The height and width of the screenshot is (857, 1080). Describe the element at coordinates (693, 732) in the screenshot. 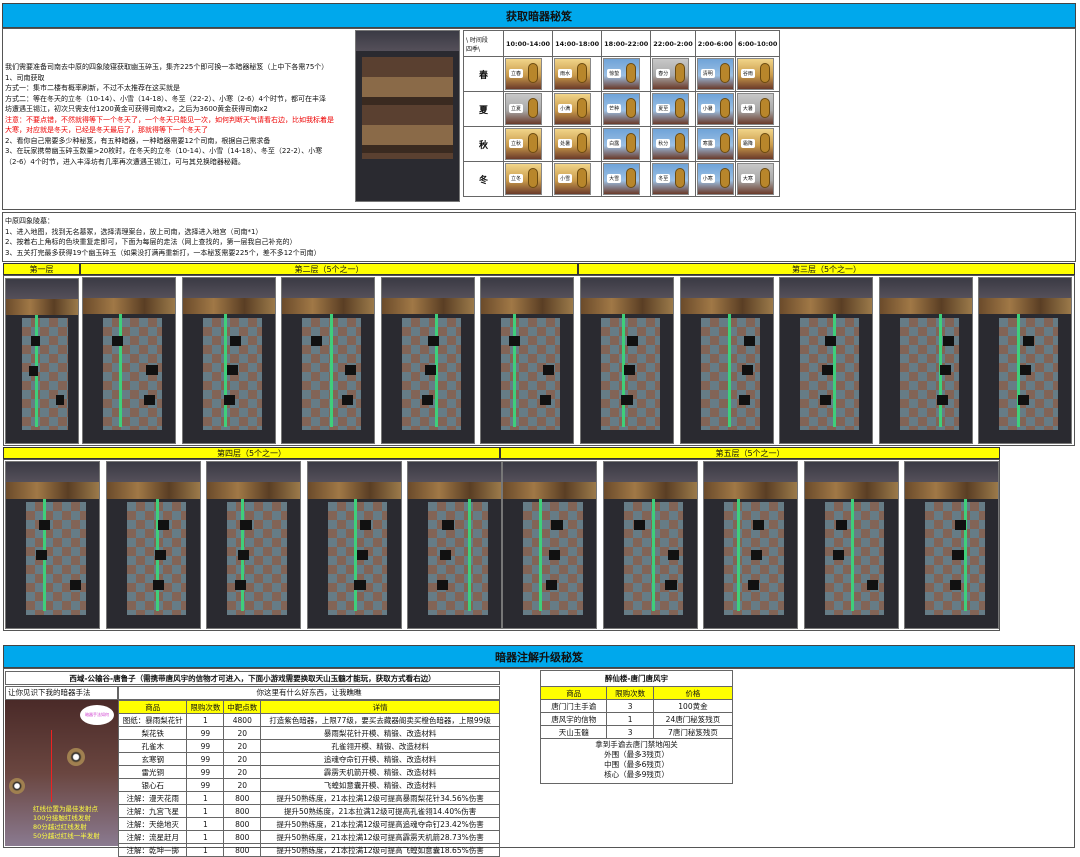

I see `table-cell: 7唐门秘笈残页` at that location.